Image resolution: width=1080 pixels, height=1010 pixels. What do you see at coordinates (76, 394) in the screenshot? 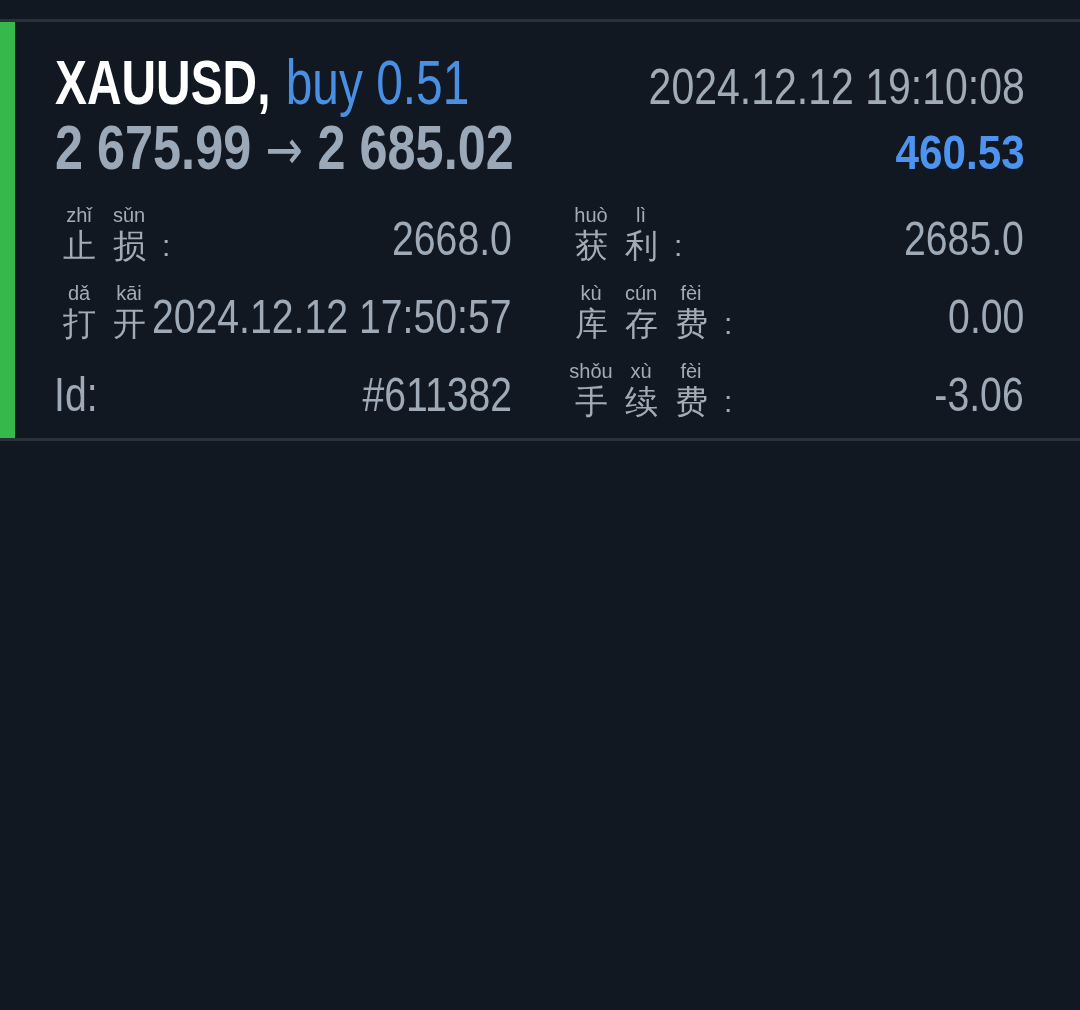
I see `field-label: Id:` at bounding box center [76, 394].